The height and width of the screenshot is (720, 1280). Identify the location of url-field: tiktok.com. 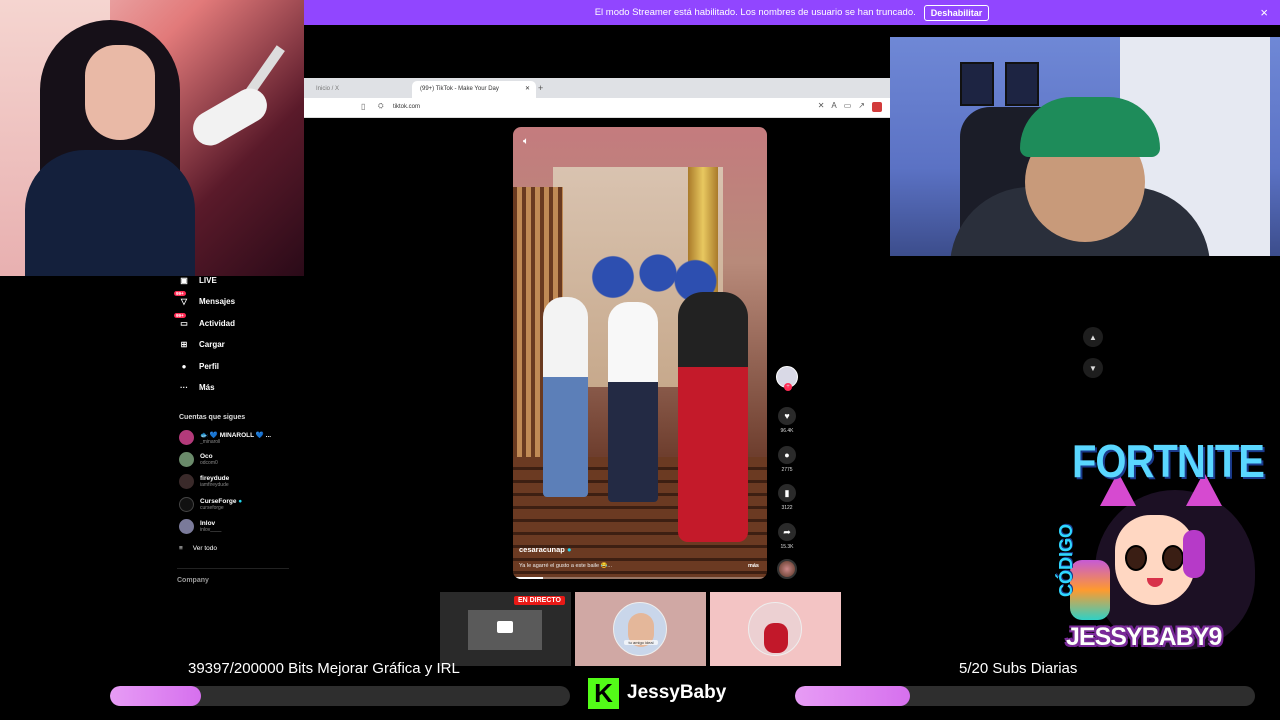
(406, 107).